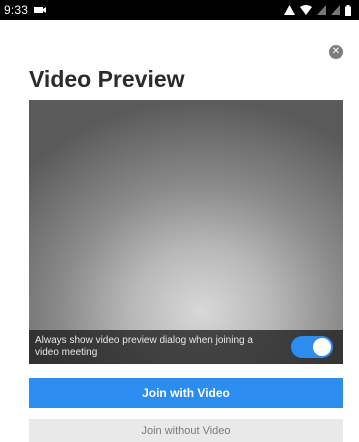  I want to click on join-without-video-button: Join without Video, so click(186, 430).